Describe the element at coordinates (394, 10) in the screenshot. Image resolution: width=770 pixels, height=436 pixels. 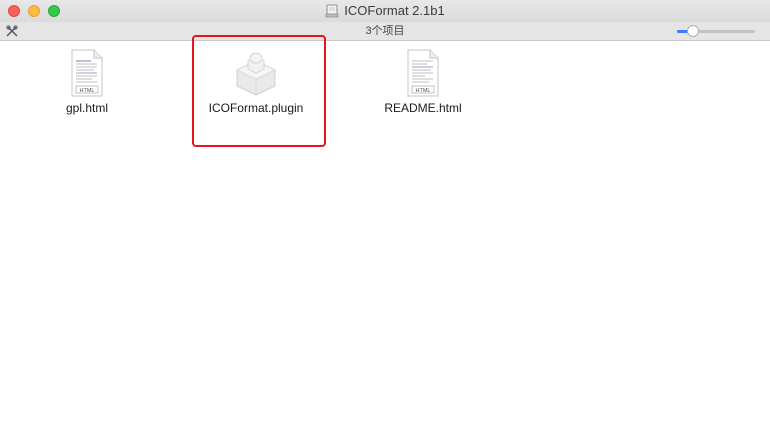
I see `window-title-text: ICOFormat 2.1b1` at that location.